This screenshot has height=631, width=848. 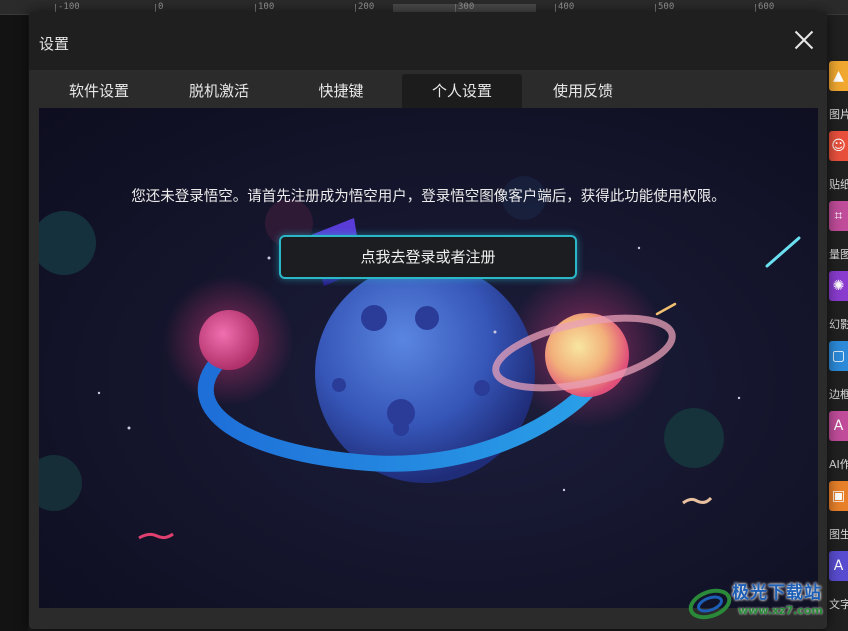 I want to click on tab-personal-settings: 个人设置, so click(x=462, y=91).